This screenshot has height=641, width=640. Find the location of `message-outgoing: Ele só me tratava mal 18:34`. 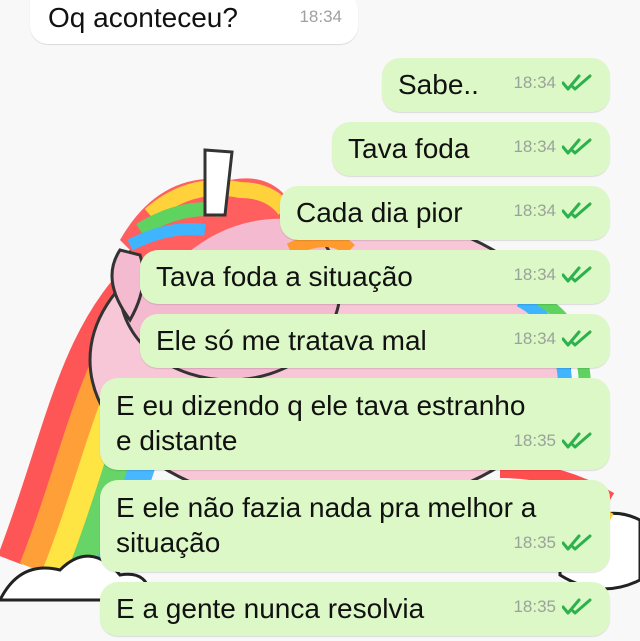

message-outgoing: Ele só me tratava mal 18:34 is located at coordinates (375, 341).